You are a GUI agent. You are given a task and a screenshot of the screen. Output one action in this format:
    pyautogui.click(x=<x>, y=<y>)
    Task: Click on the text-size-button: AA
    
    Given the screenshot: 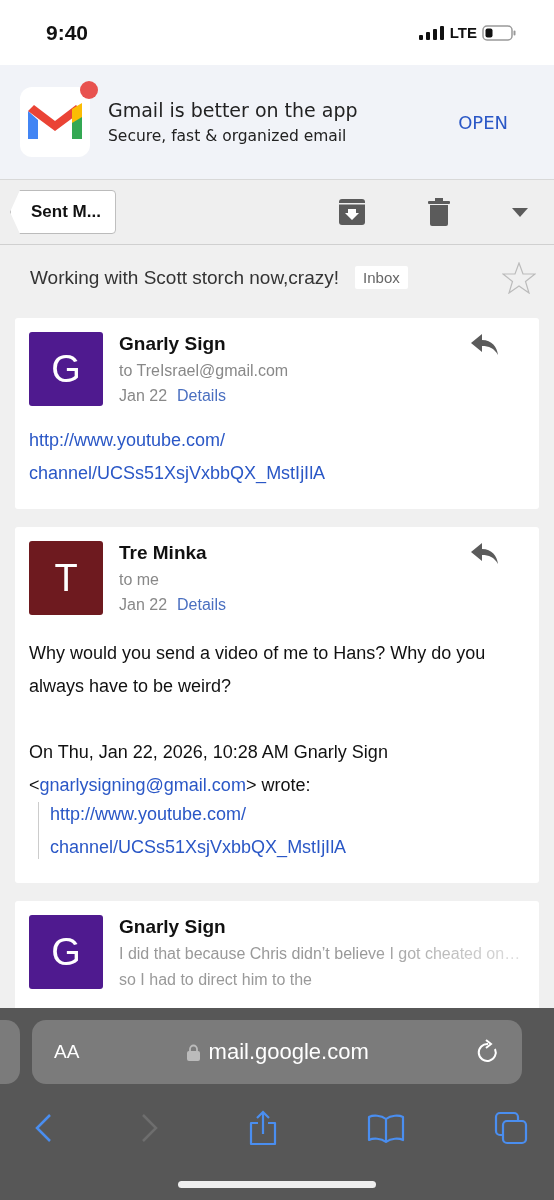 What is the action you would take?
    pyautogui.click(x=67, y=1052)
    